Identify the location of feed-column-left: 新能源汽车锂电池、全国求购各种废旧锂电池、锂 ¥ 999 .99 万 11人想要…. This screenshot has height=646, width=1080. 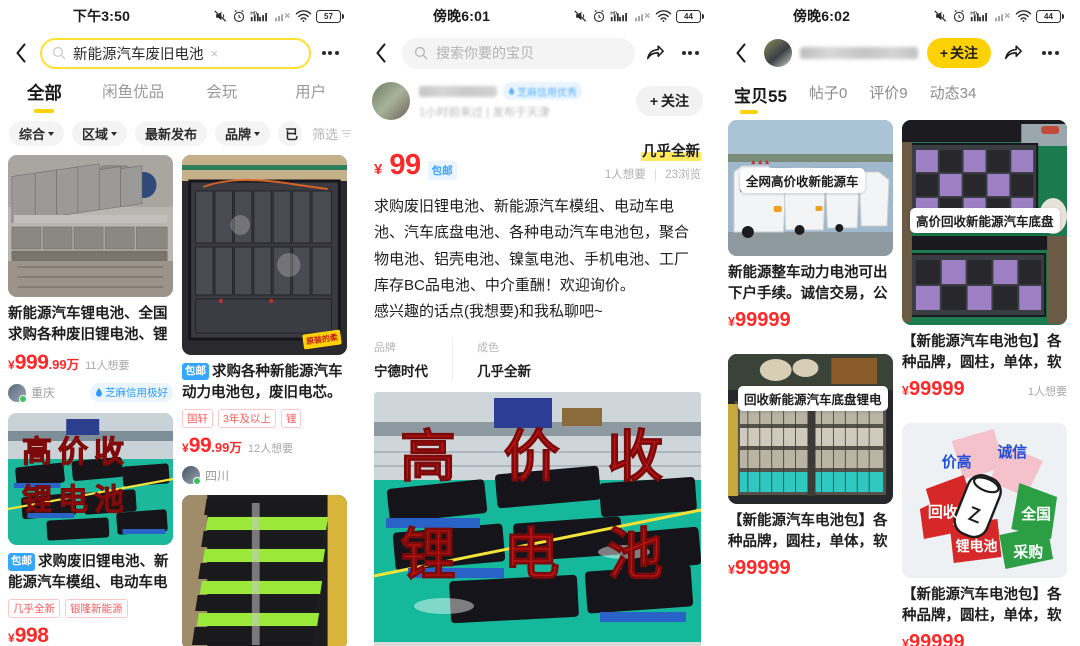
(90, 400).